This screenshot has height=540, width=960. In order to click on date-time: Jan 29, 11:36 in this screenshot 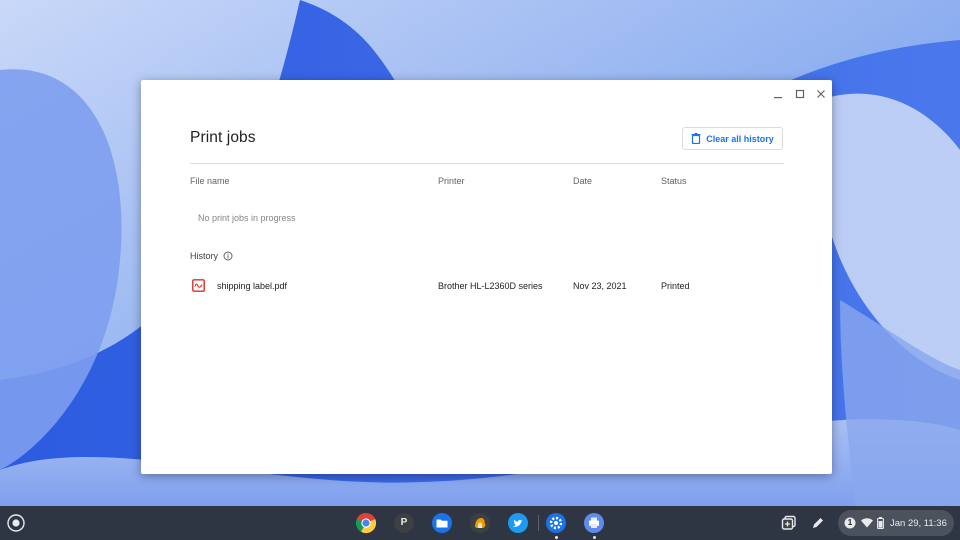, I will do `click(918, 523)`.